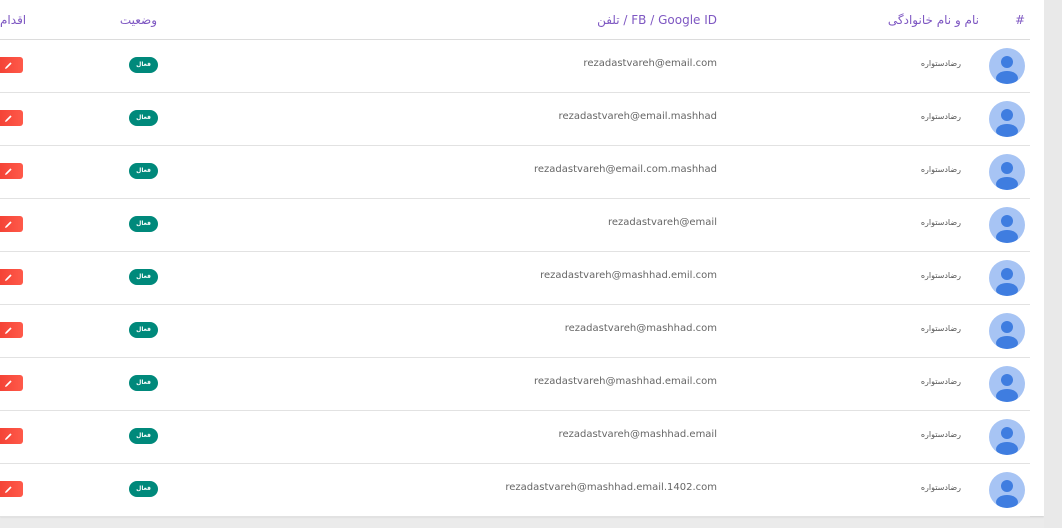 Image resolution: width=1062 pixels, height=528 pixels. Describe the element at coordinates (625, 381) in the screenshot. I see `user-contact: rezadastvareh@mashhad.email.com` at that location.